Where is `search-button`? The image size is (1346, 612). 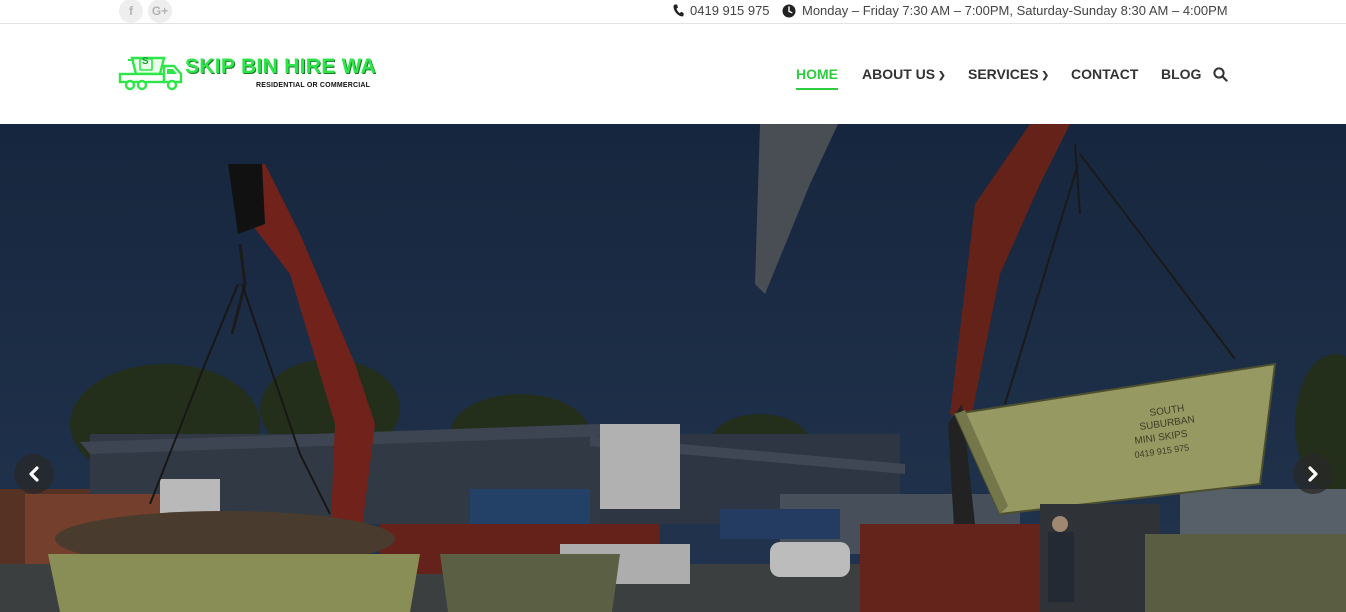 search-button is located at coordinates (1220, 74).